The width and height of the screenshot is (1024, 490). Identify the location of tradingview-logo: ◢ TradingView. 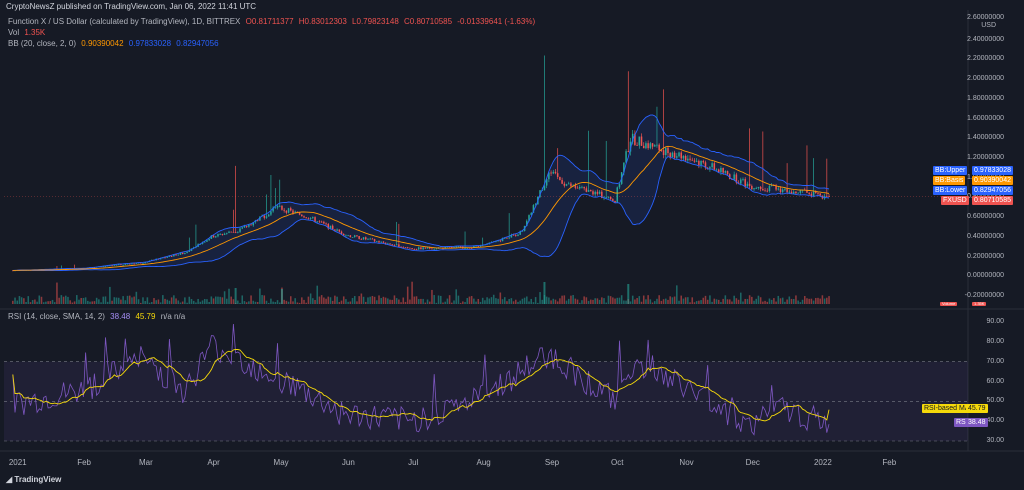
(33, 479).